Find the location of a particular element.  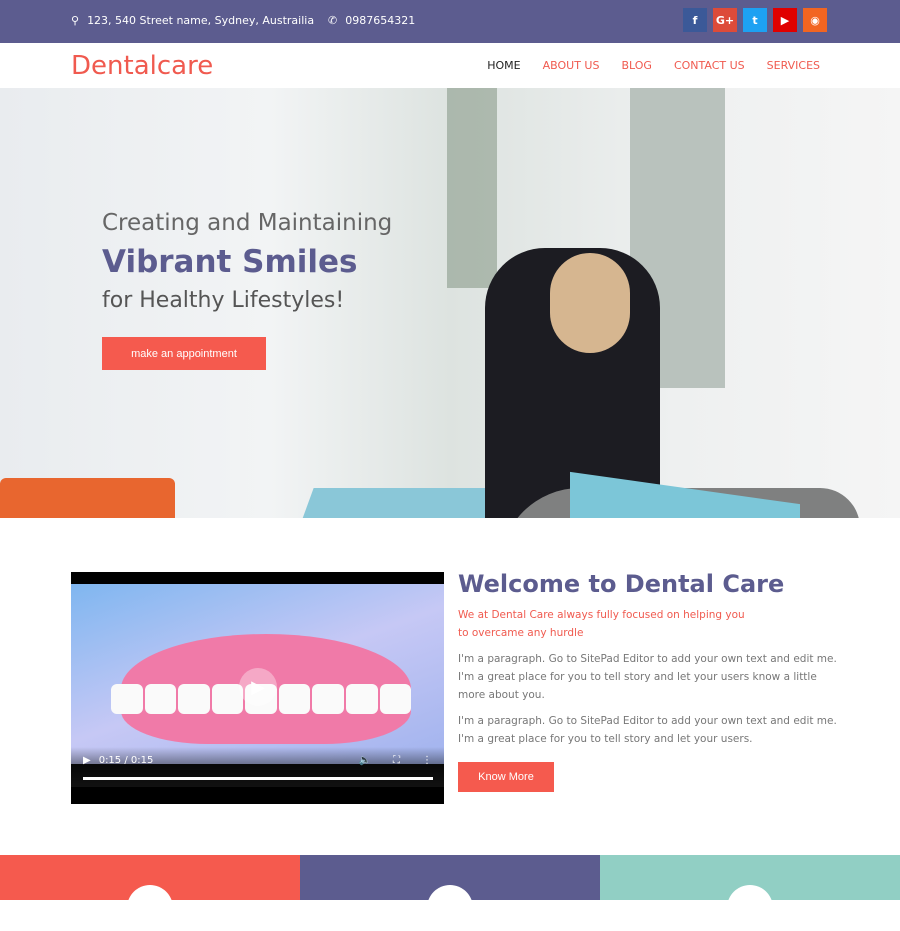

logo: Dentalcare is located at coordinates (142, 66).